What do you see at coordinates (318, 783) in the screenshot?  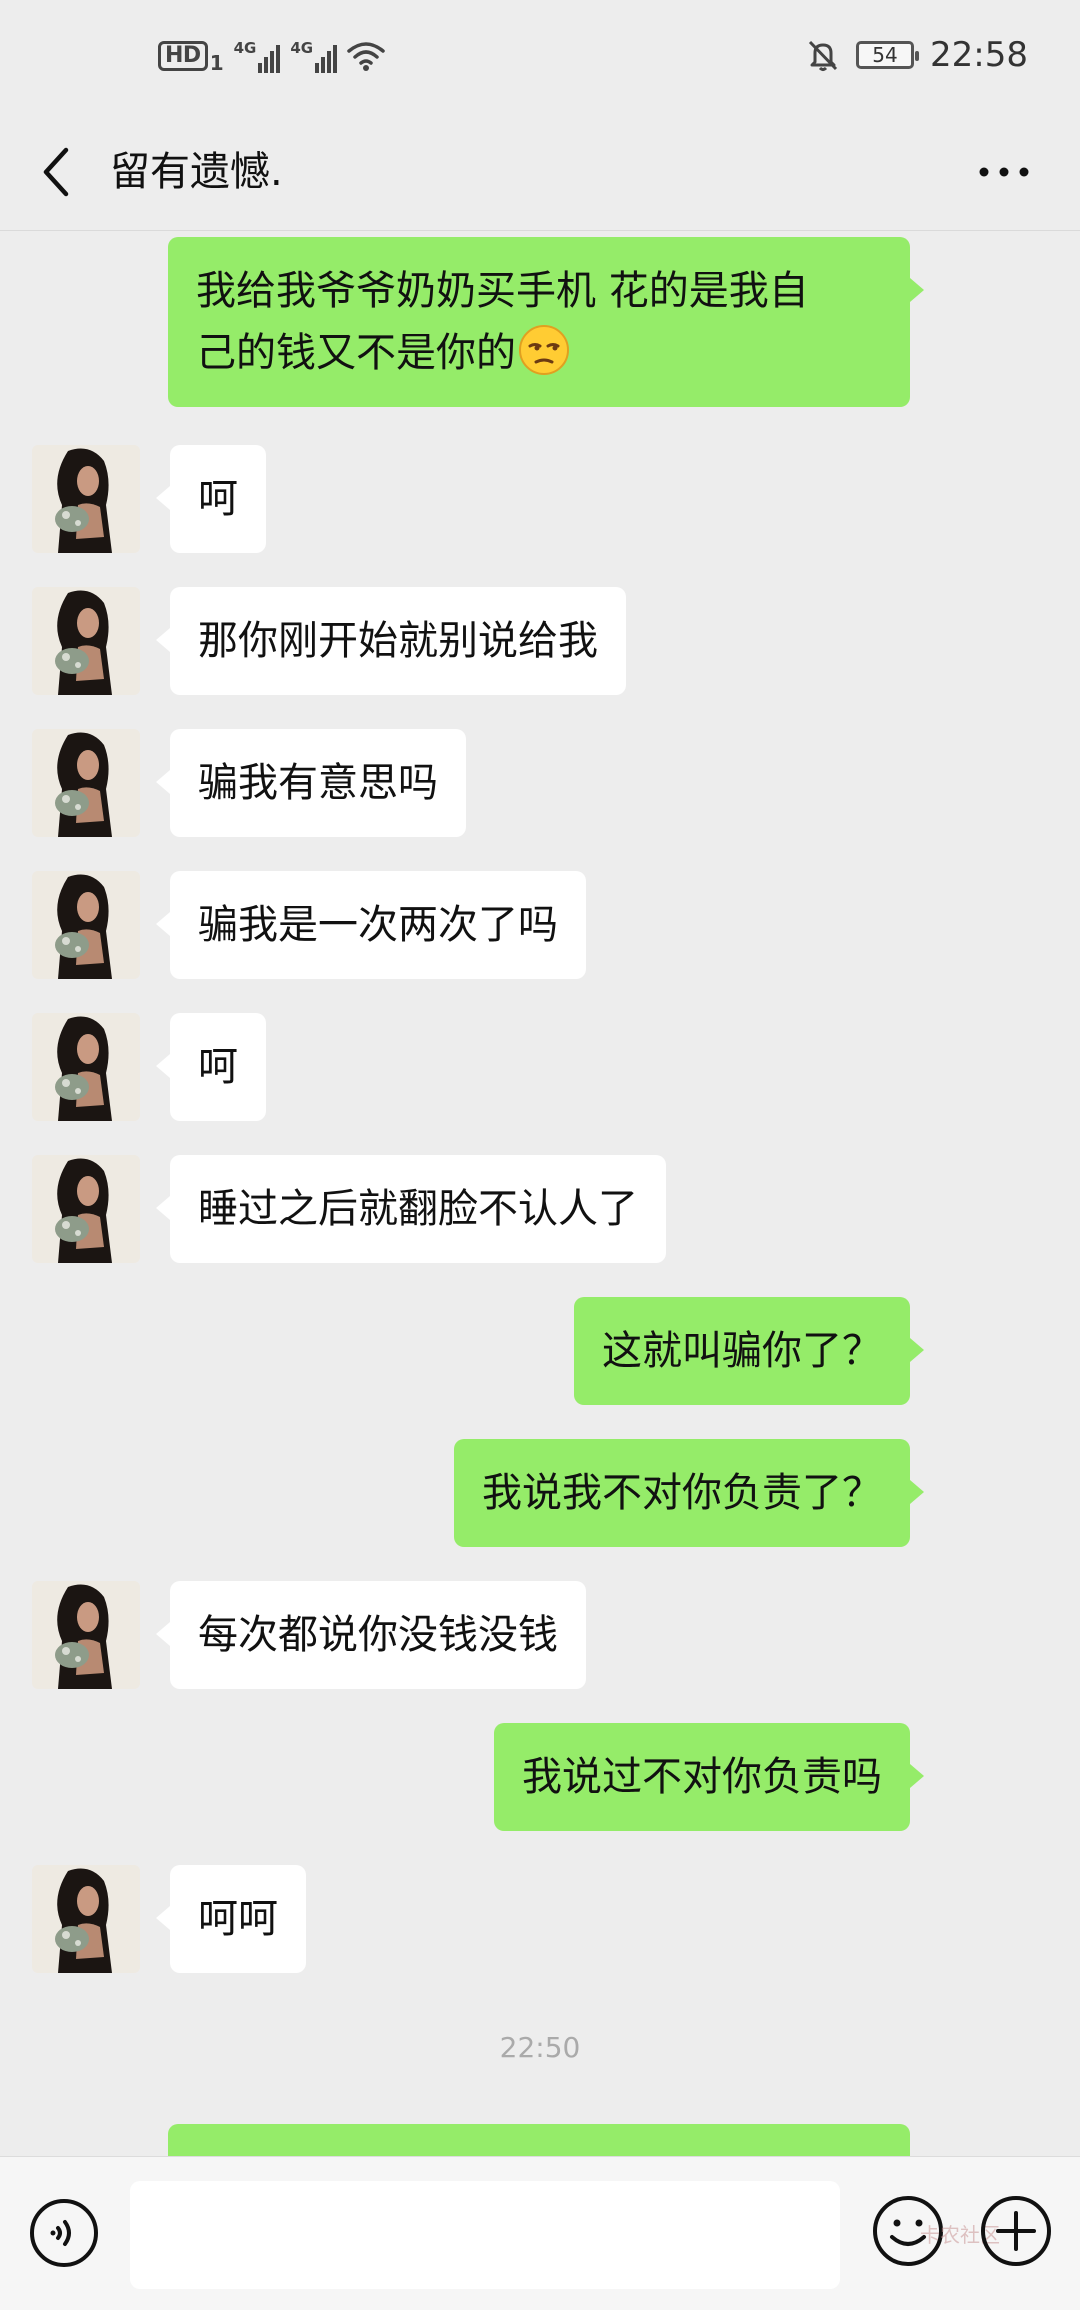 I see `message-text: 骗我有意思吗` at bounding box center [318, 783].